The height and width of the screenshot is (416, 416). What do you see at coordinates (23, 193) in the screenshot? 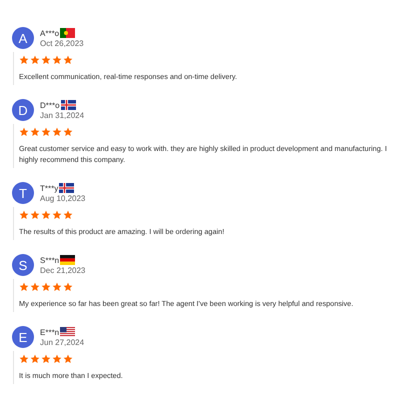
I see `avatar: T` at bounding box center [23, 193].